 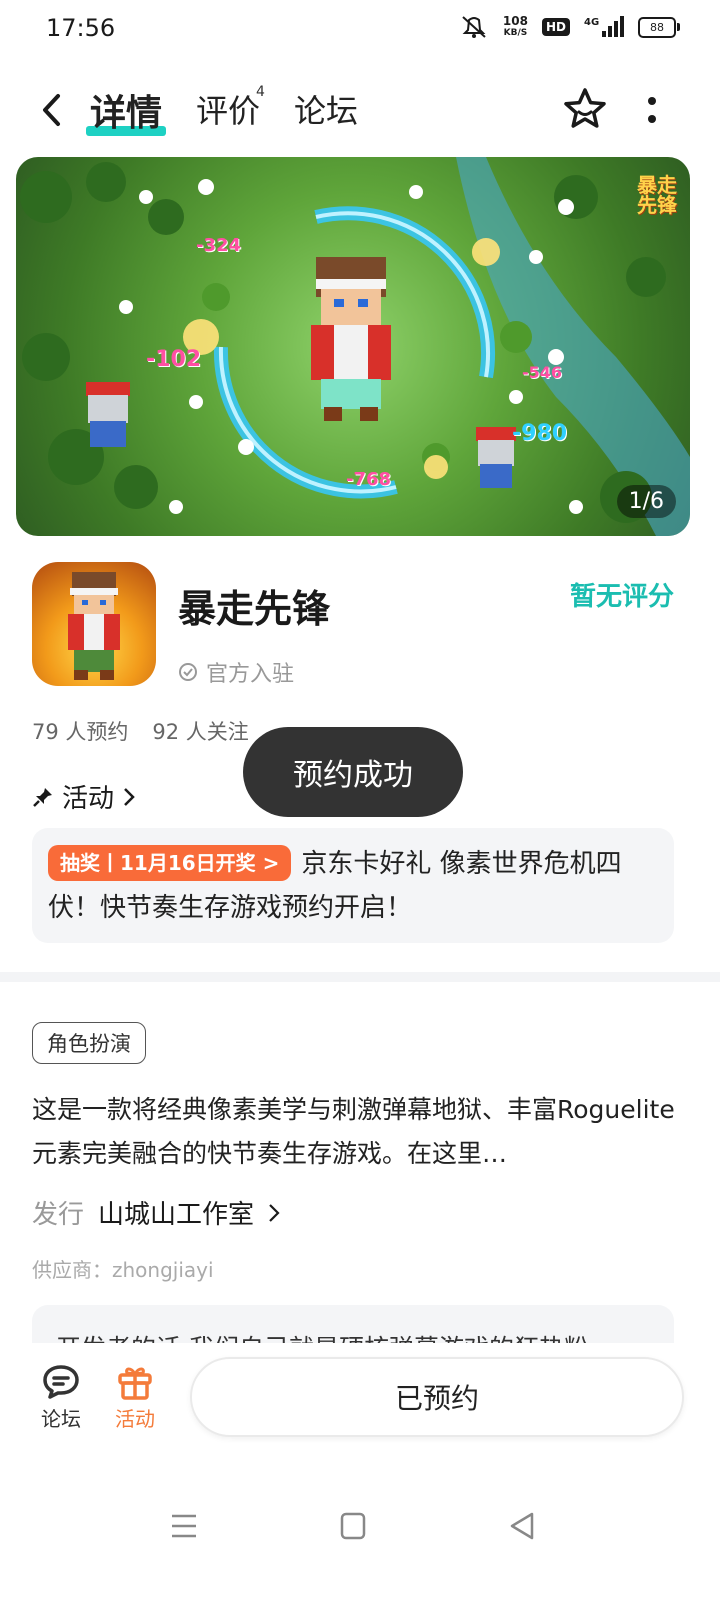 I want to click on toast-message: 预约成功, so click(x=353, y=772).